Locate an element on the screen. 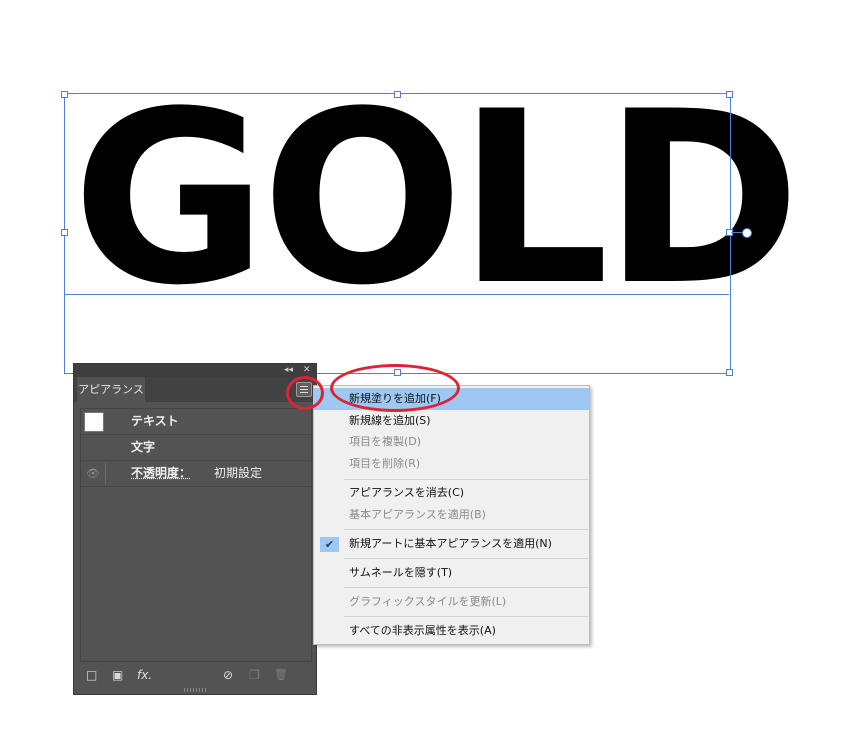  text-threading-port is located at coordinates (747, 233).